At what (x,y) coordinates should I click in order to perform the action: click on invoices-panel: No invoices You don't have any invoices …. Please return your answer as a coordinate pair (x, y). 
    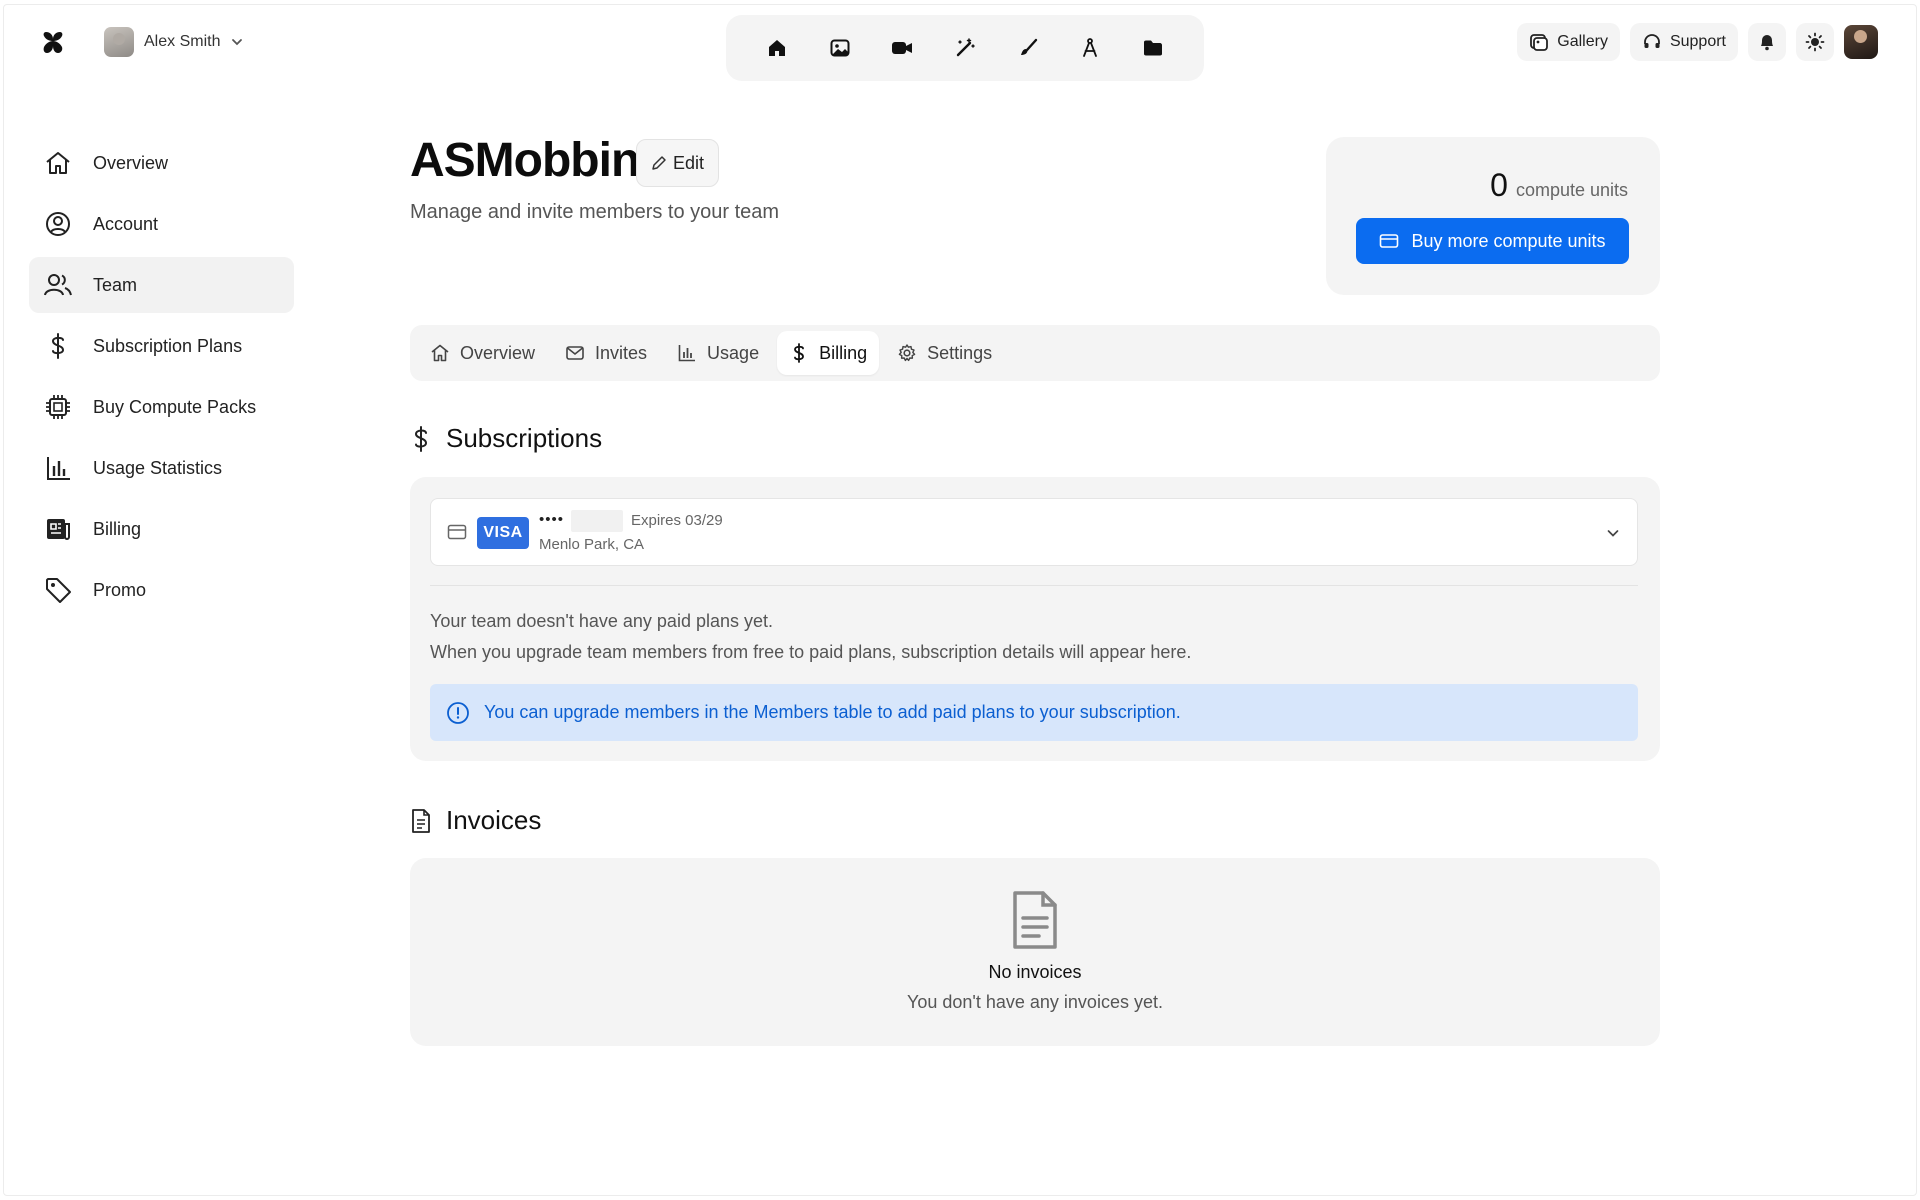
    Looking at the image, I should click on (1035, 952).